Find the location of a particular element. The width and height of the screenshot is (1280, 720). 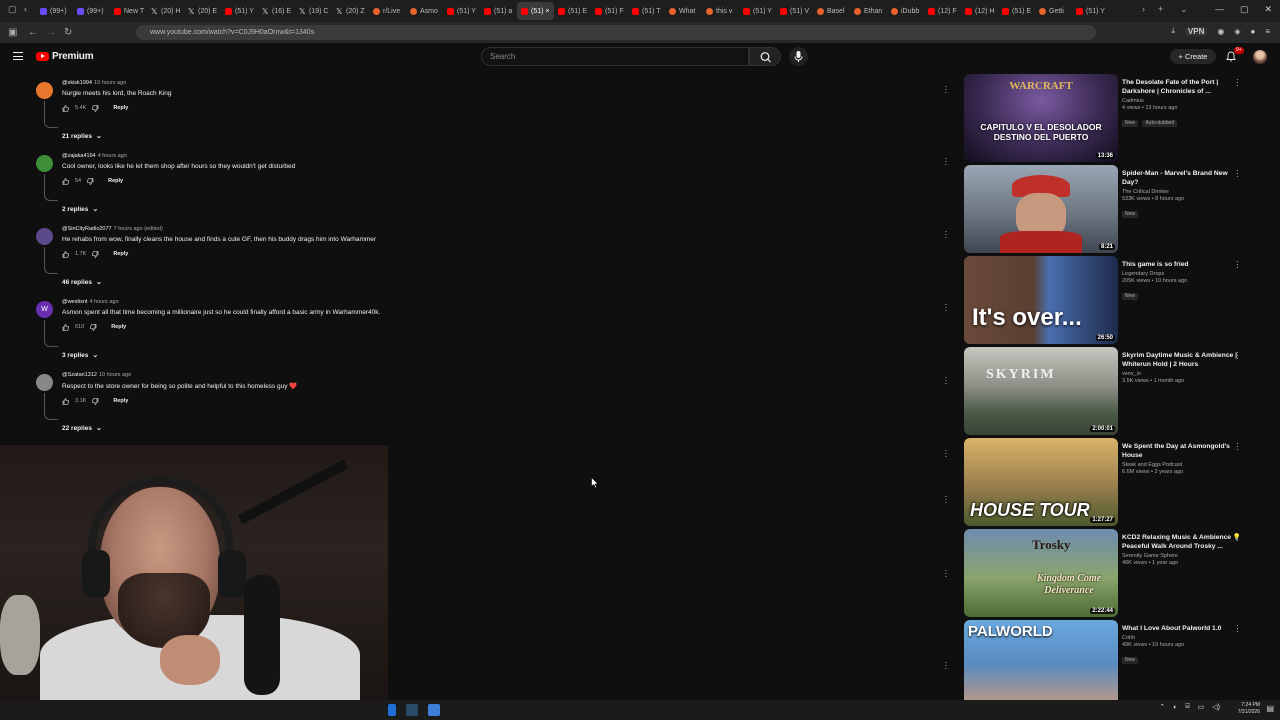

tab-scroll-right-icon: › is located at coordinates (1143, 9).